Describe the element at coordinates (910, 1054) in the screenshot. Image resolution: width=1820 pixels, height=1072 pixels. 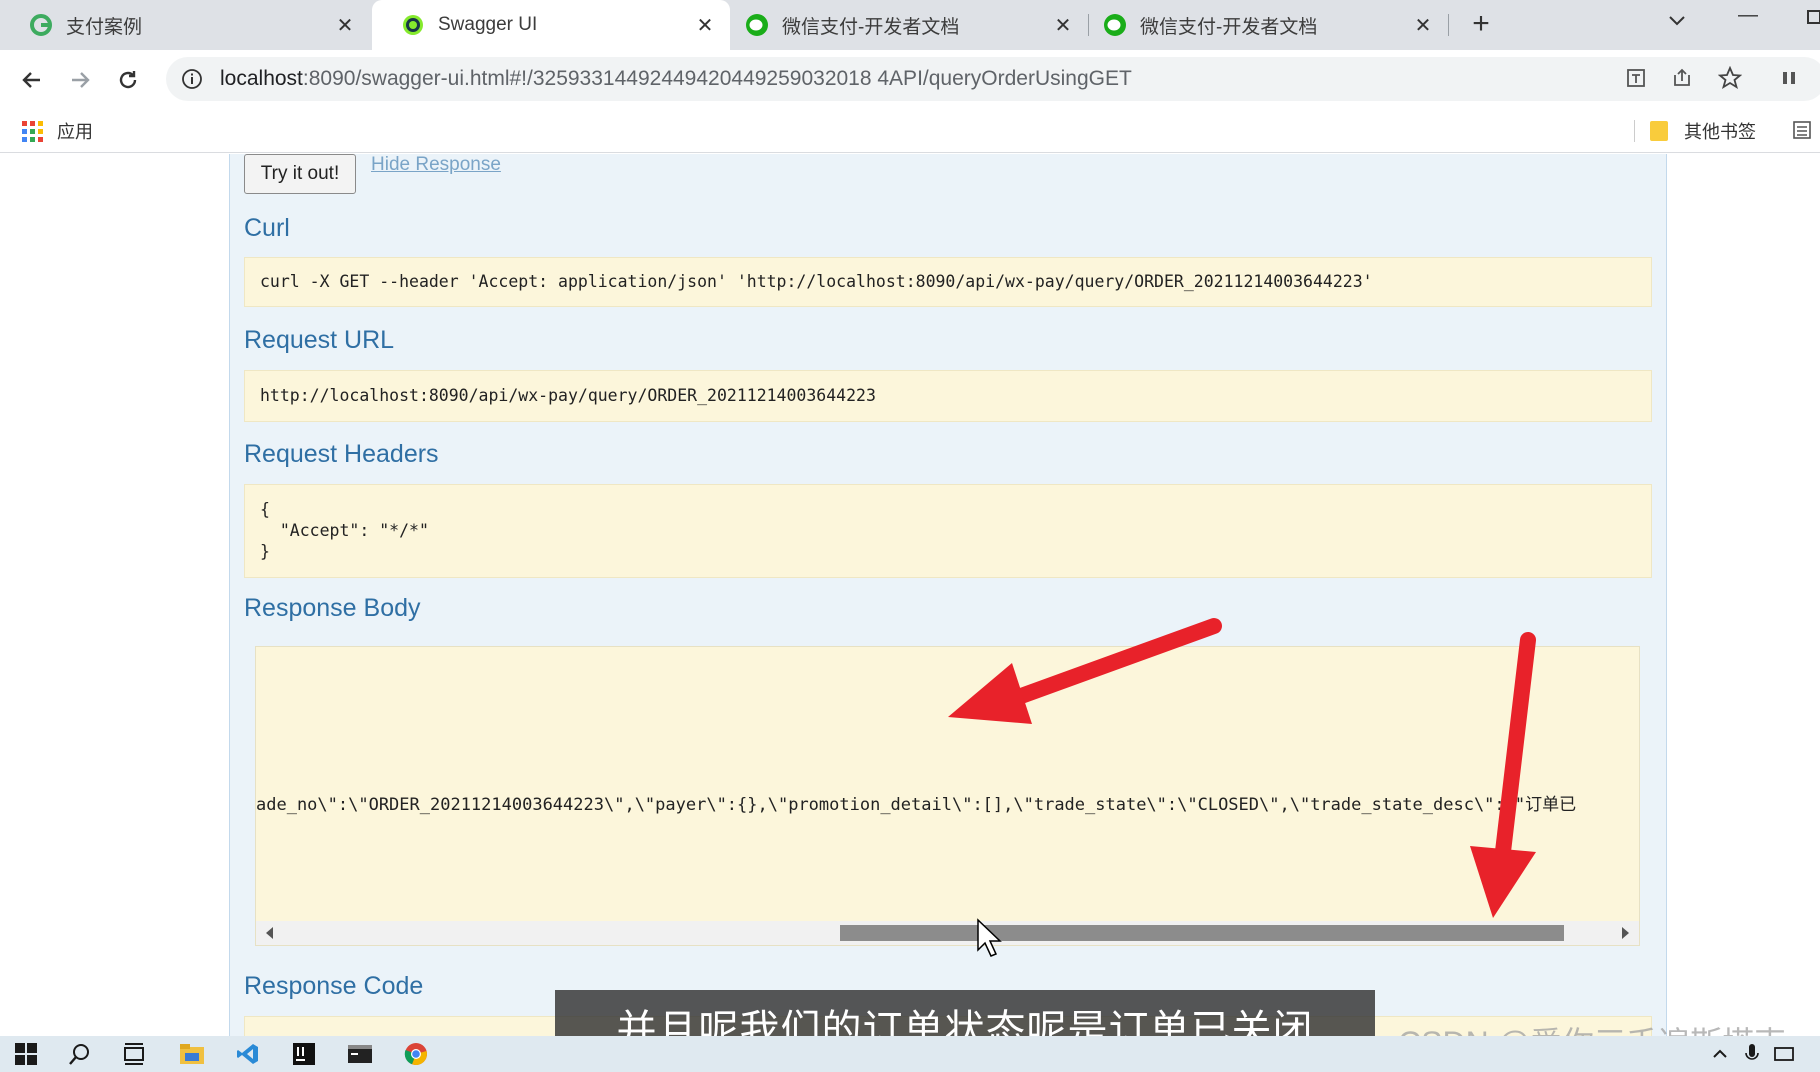
I see `windows-taskbar` at that location.